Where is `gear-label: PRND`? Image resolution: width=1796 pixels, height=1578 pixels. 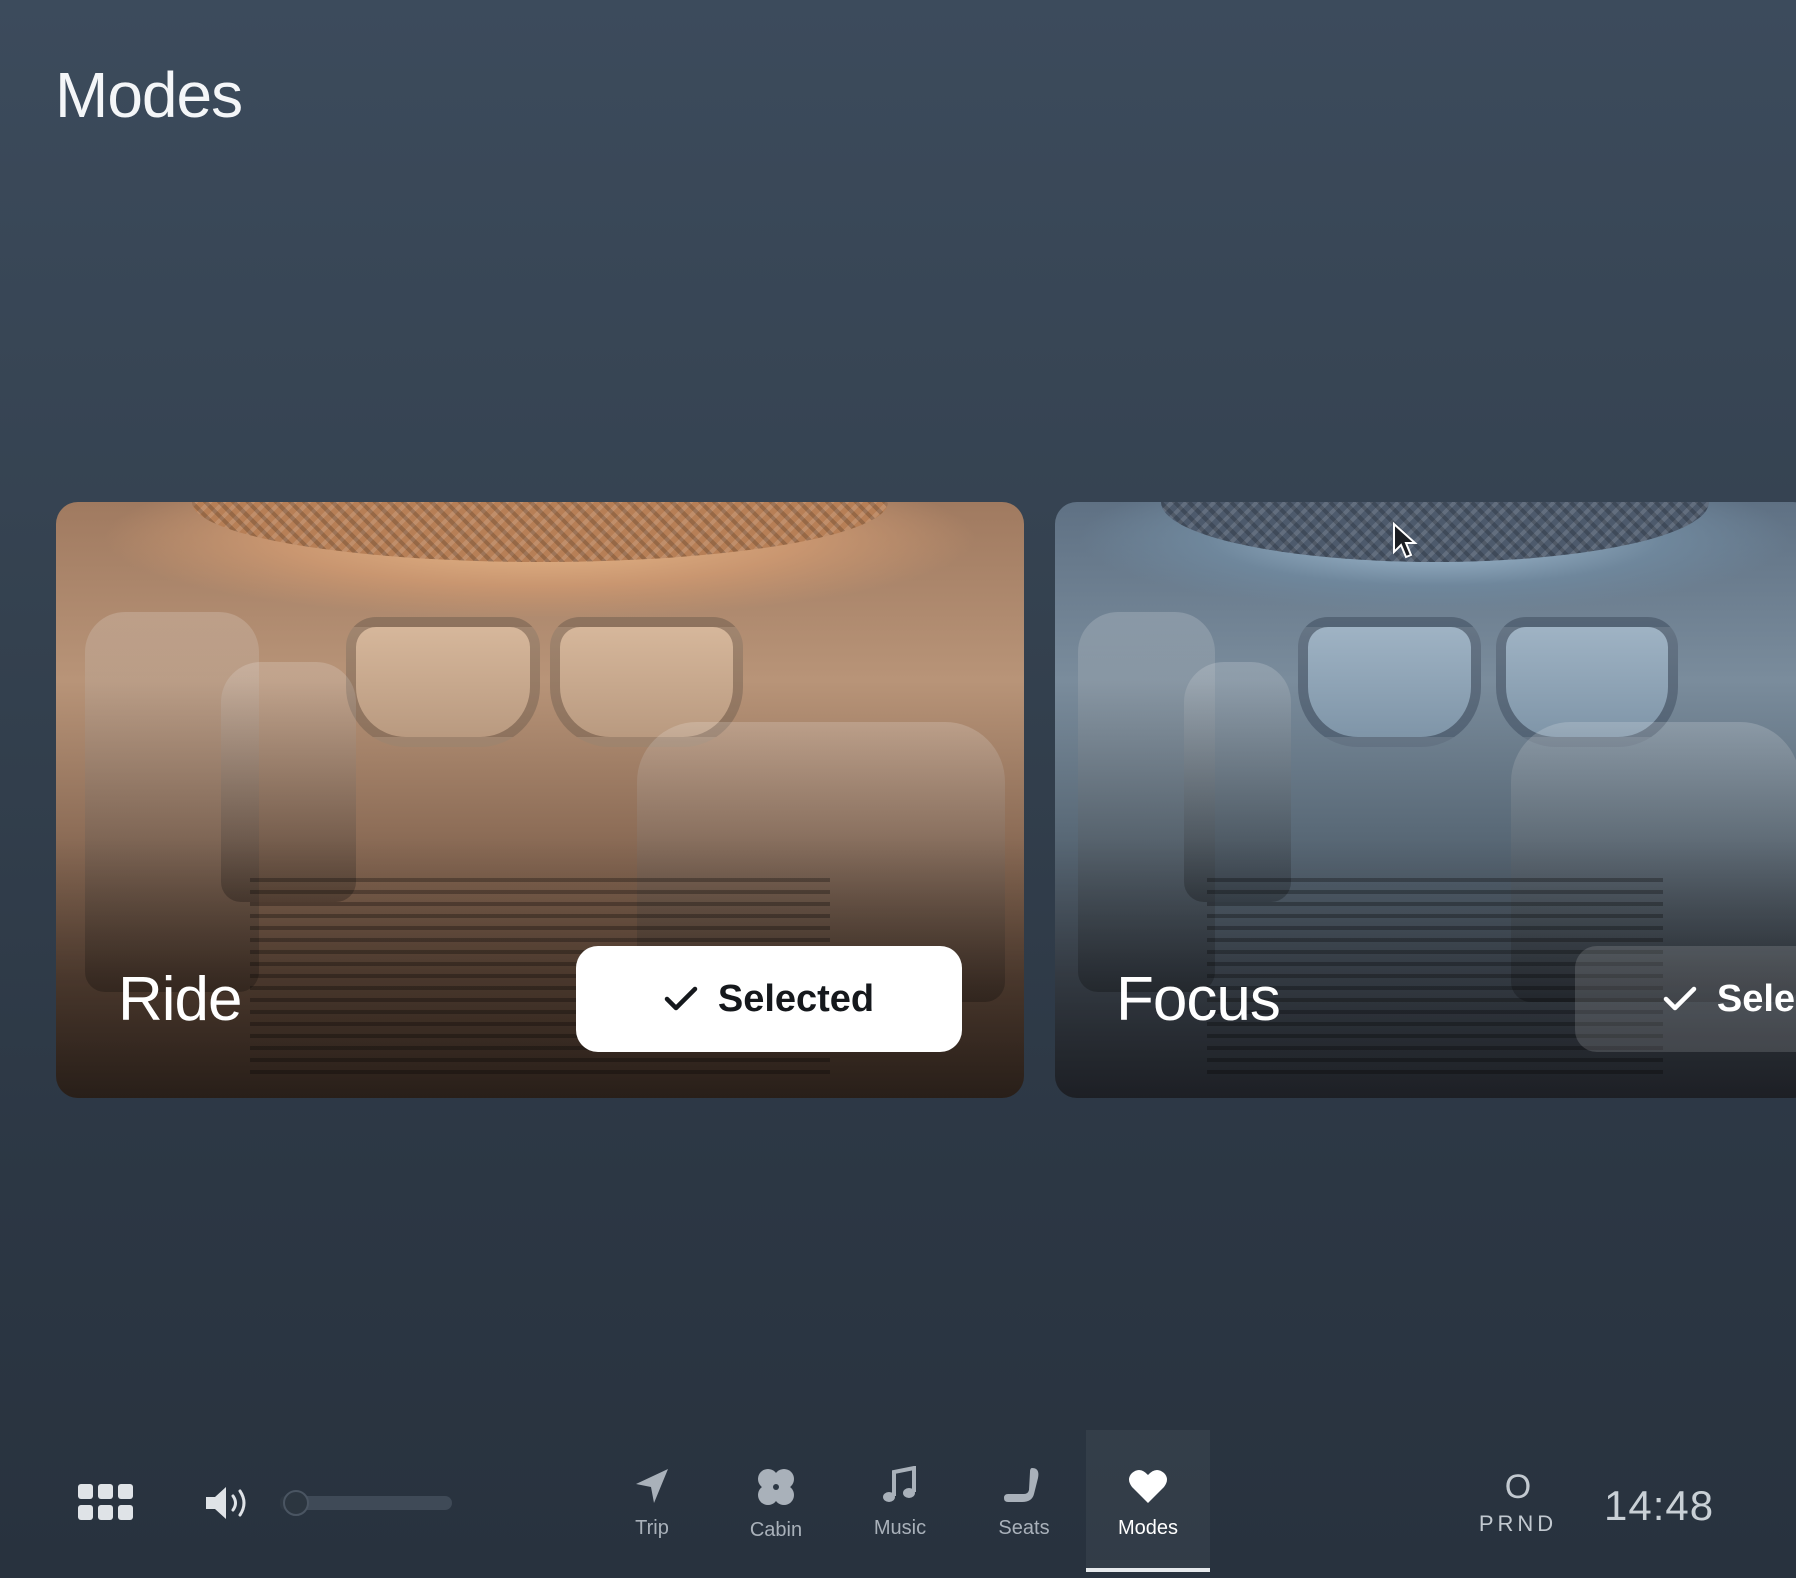 gear-label: PRND is located at coordinates (1518, 1523).